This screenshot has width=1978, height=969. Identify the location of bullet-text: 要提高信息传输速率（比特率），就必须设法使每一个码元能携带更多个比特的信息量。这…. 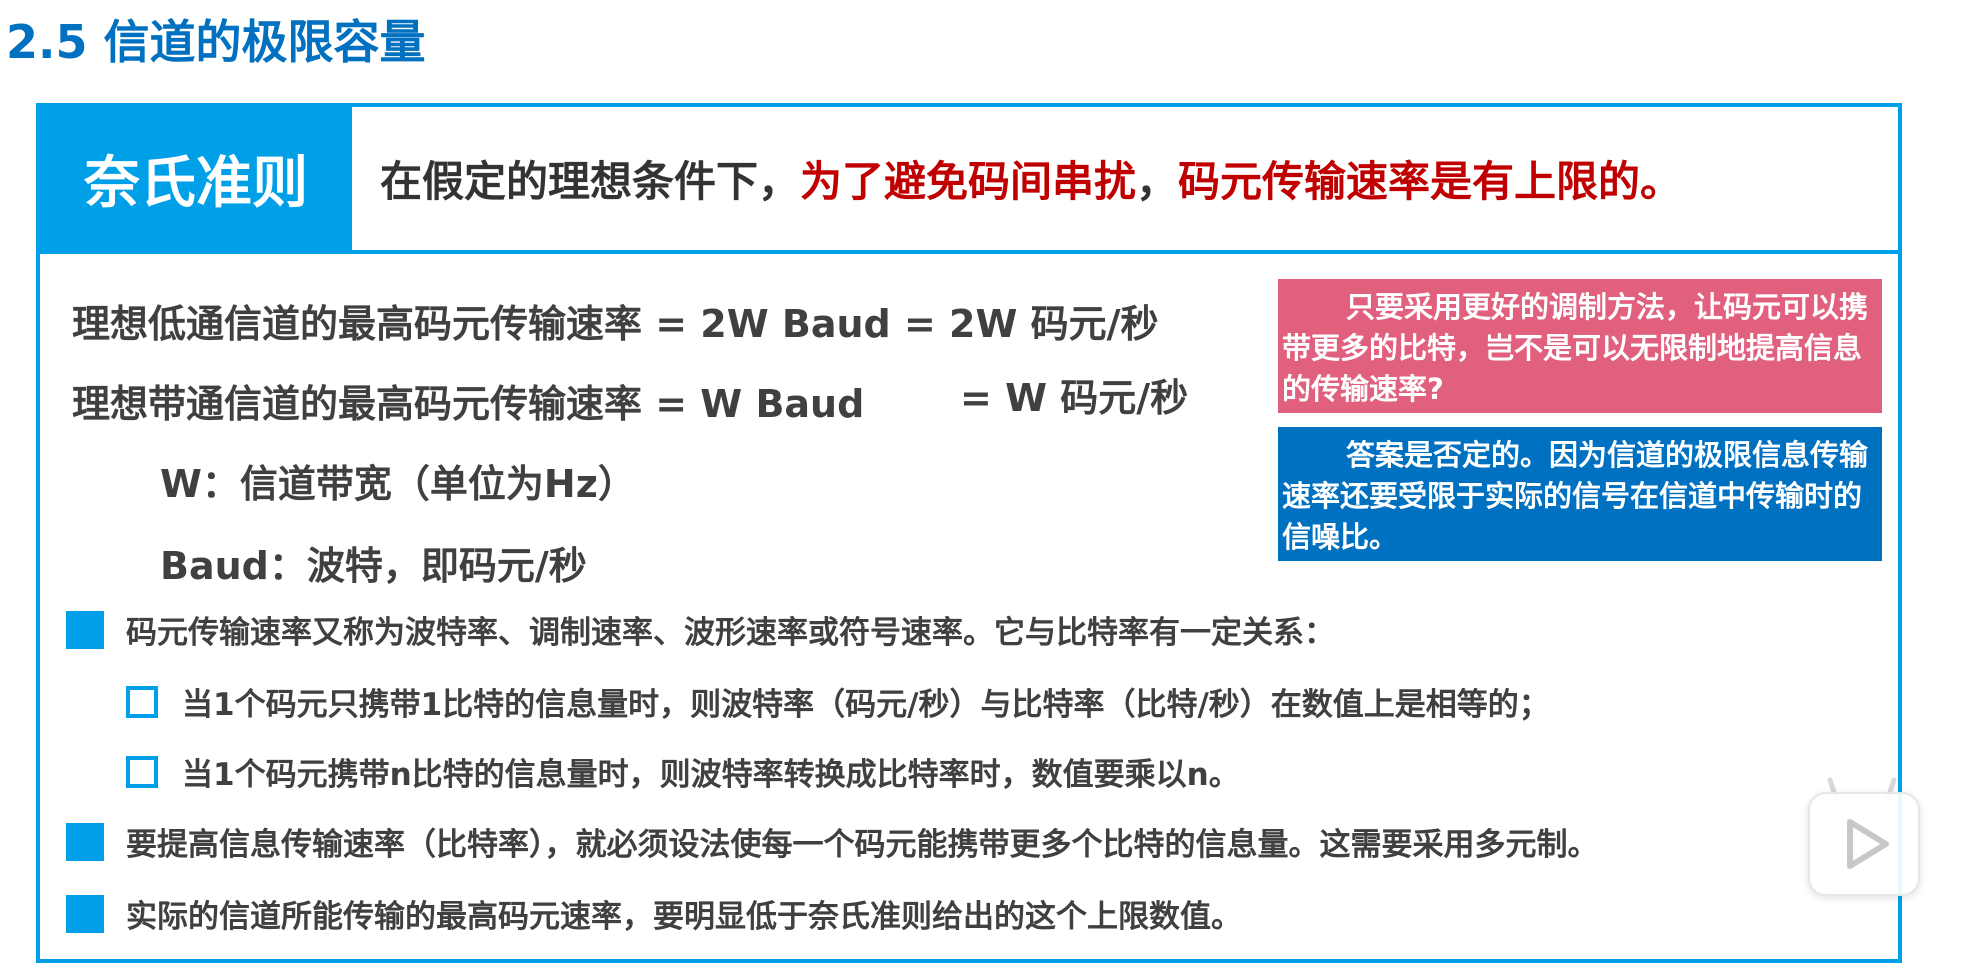
(862, 845).